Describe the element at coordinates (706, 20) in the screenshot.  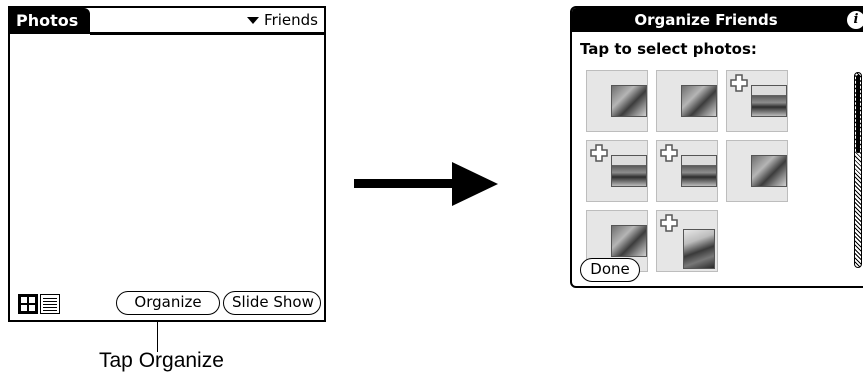
I see `dialog-title: Organize Friends` at that location.